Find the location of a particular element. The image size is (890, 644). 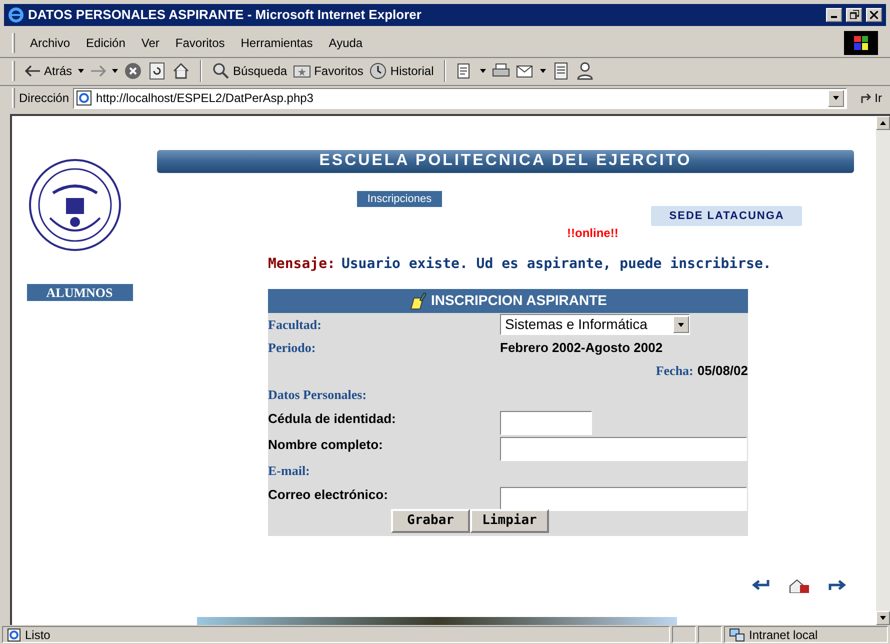

stop-icon is located at coordinates (133, 71).